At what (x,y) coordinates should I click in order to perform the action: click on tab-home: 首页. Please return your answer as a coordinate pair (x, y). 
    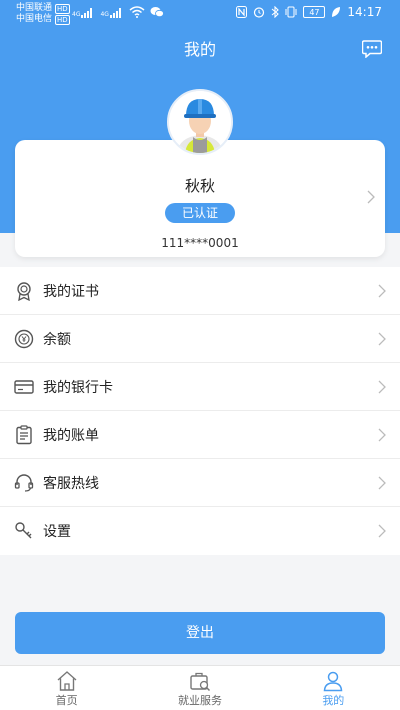
    Looking at the image, I should click on (66, 688).